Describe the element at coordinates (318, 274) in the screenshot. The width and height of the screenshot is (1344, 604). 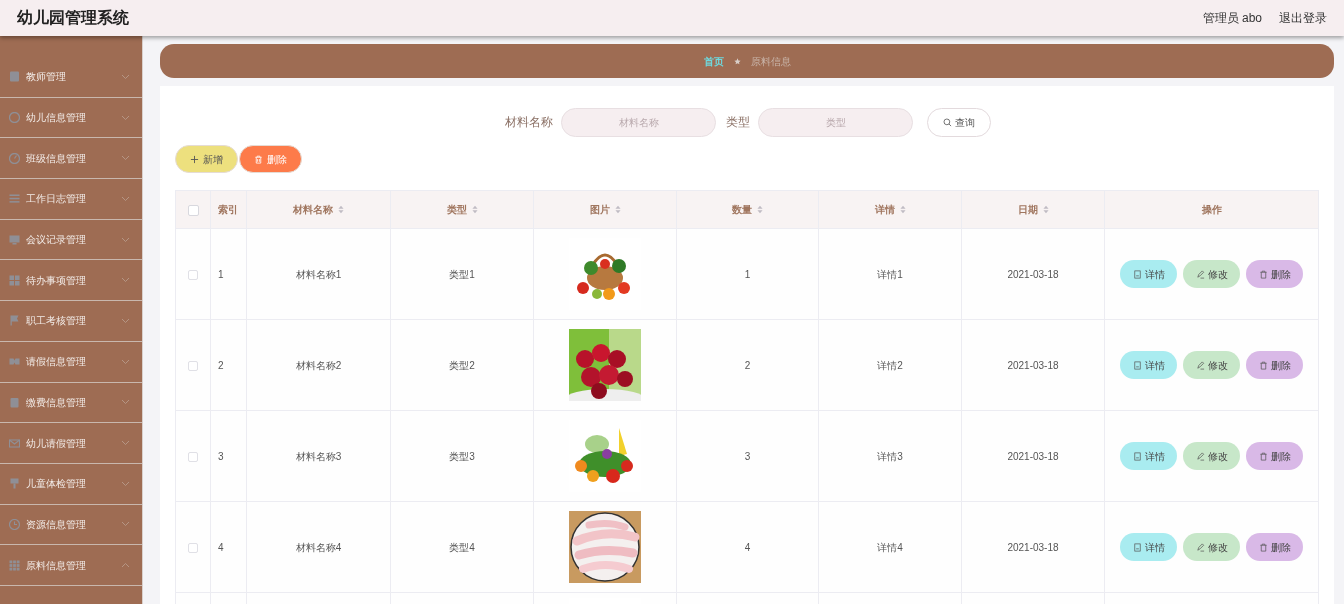
I see `table-cell: 材料名称1` at that location.